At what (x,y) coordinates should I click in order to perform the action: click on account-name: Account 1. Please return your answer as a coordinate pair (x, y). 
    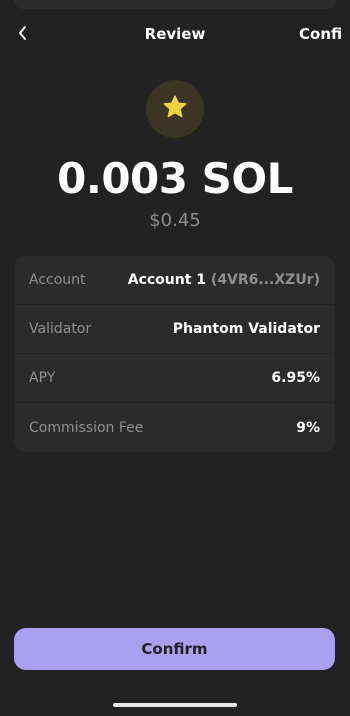
    Looking at the image, I should click on (167, 280).